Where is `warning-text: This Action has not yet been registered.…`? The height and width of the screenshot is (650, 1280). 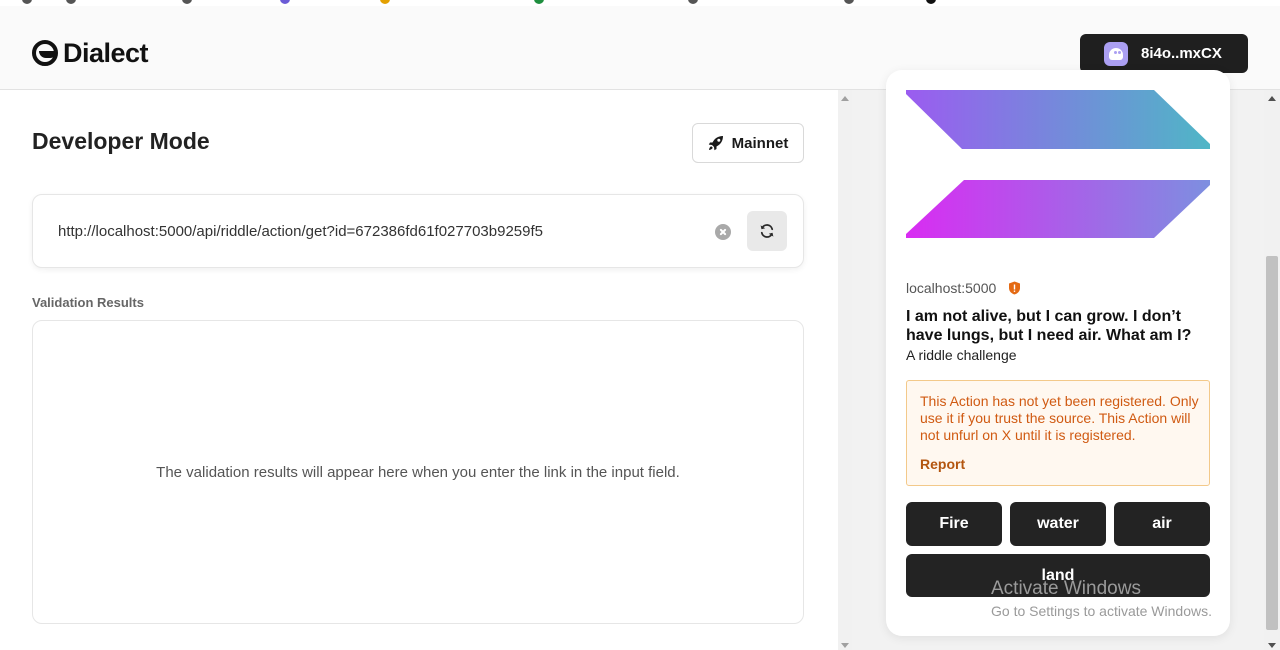 warning-text: This Action has not yet been registered.… is located at coordinates (1059, 418).